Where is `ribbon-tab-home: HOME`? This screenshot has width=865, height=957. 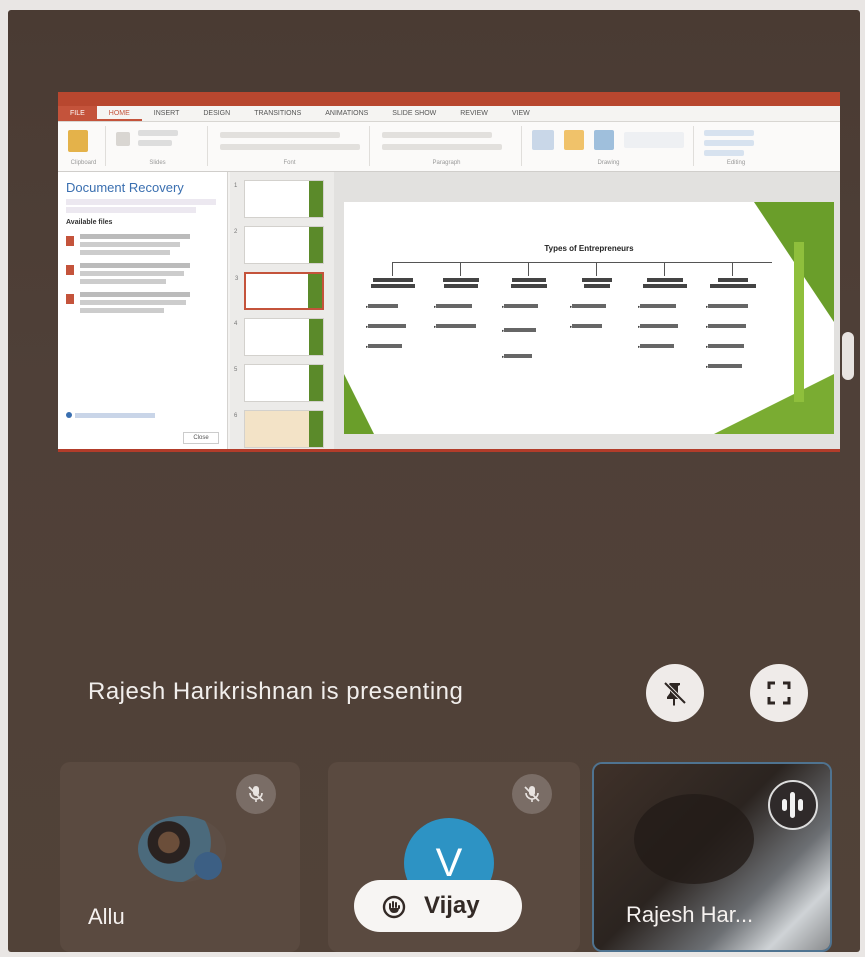
ribbon-tab-home: HOME is located at coordinates (119, 113).